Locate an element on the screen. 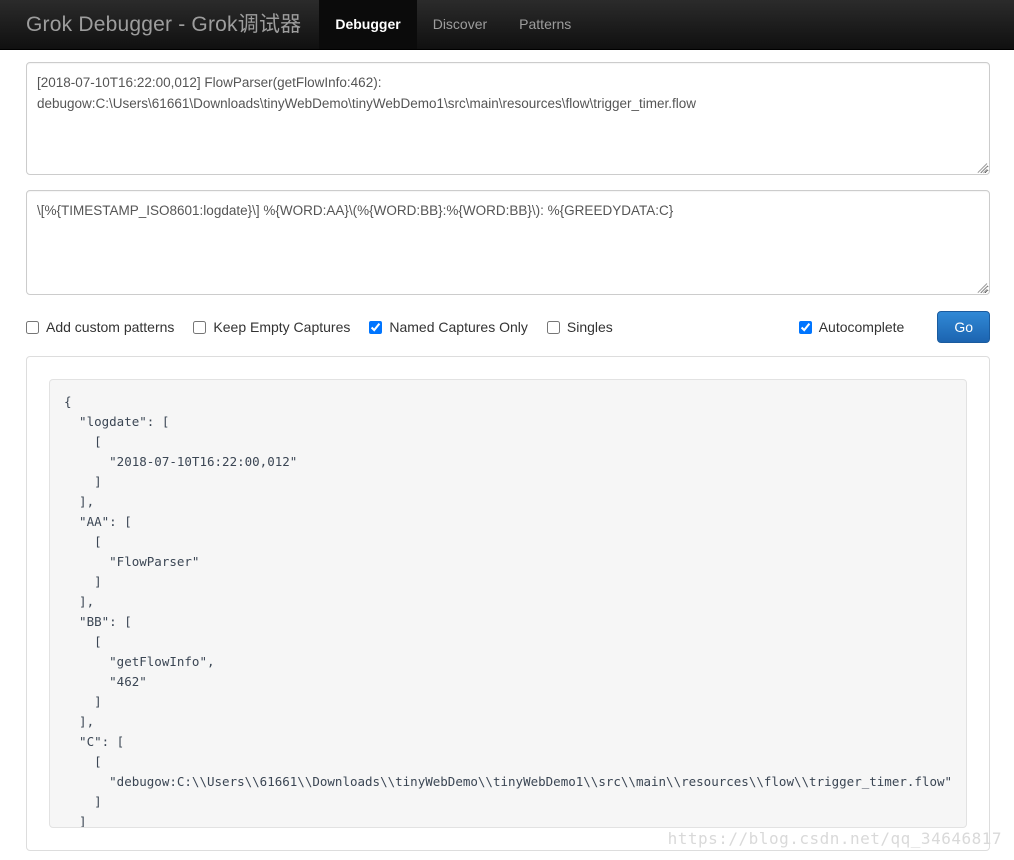  named-captures-only-checkbox is located at coordinates (376, 327).